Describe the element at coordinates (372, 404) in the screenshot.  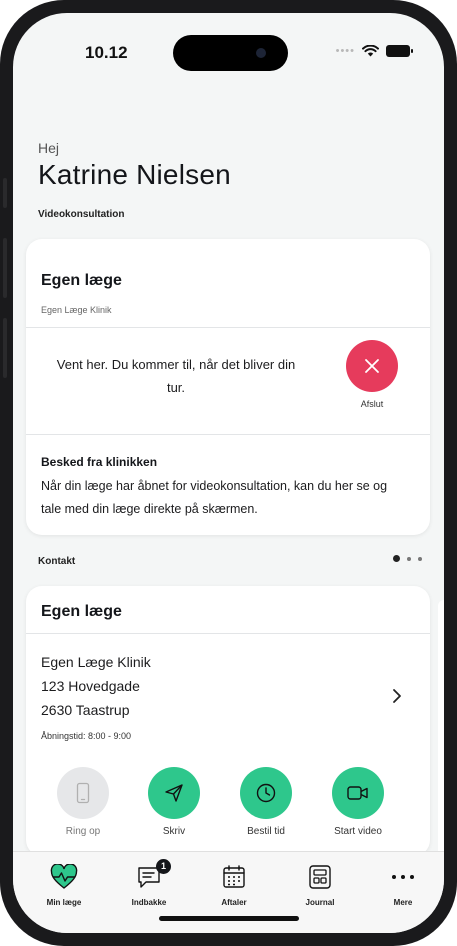
I see `end-call-label: Afslut` at that location.